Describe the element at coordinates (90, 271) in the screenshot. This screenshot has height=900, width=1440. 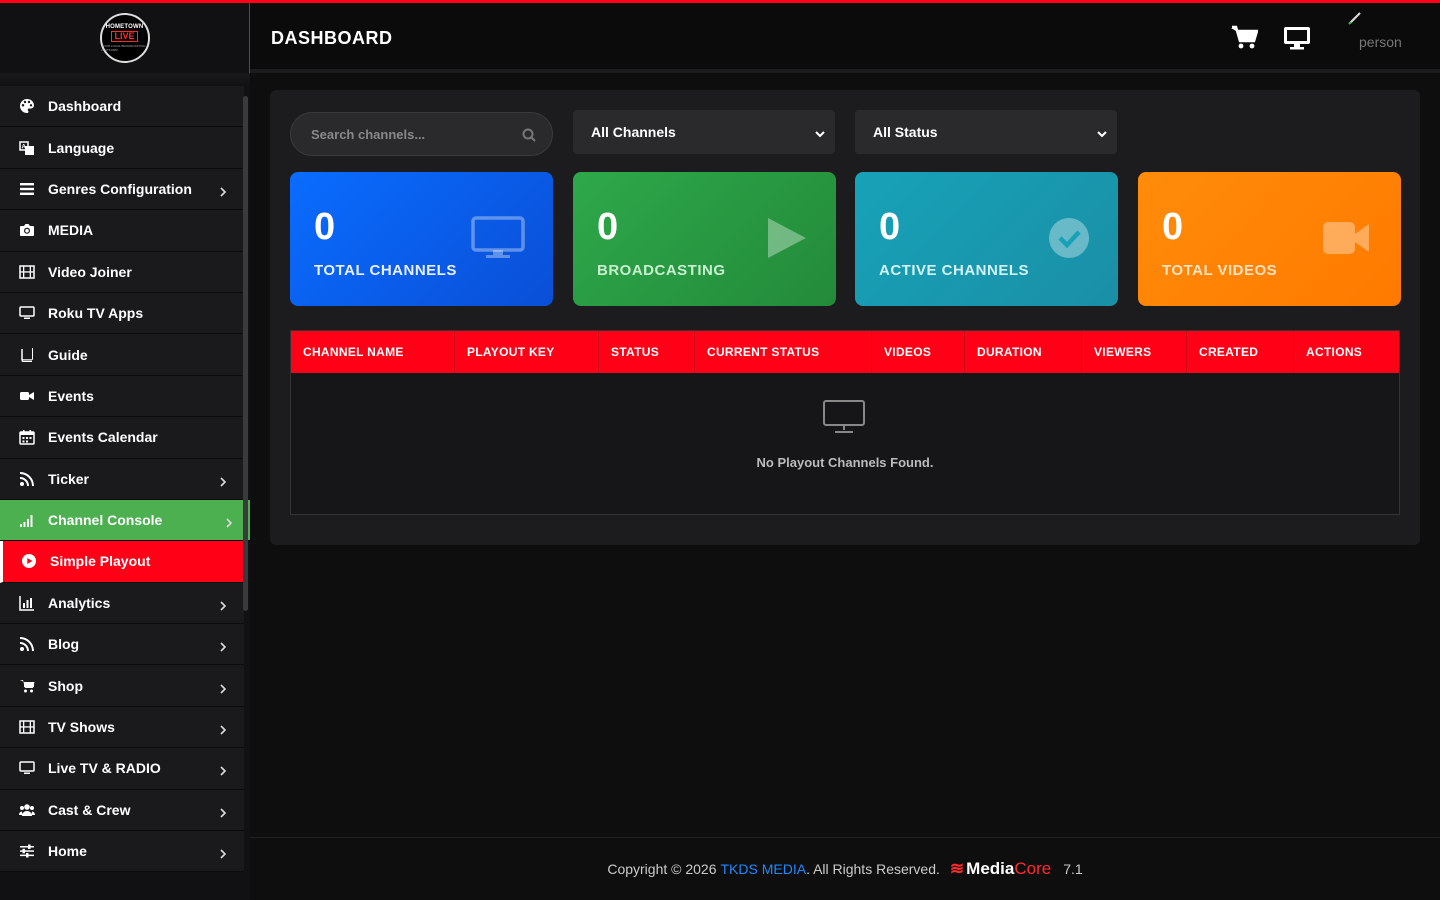
I see `sidebar-item-label: Video Joiner` at that location.